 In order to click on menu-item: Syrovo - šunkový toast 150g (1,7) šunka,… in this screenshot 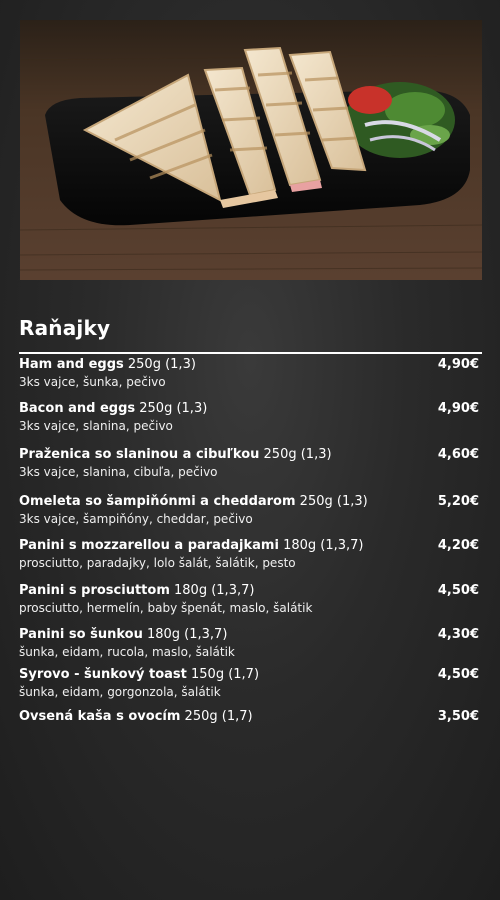, I will do `click(250, 683)`.